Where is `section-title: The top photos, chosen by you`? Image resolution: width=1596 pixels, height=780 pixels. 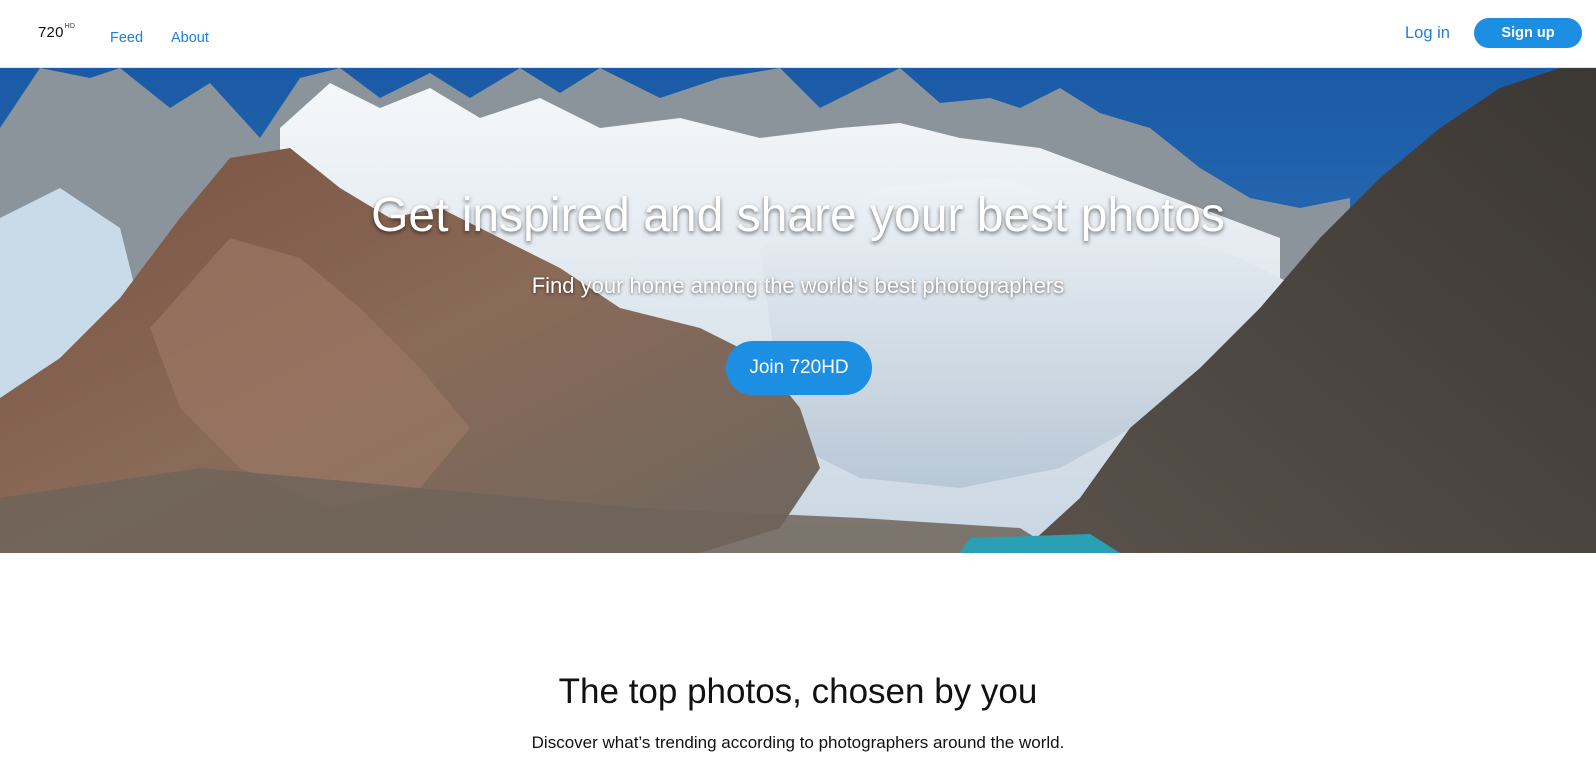
section-title: The top photos, chosen by you is located at coordinates (798, 691).